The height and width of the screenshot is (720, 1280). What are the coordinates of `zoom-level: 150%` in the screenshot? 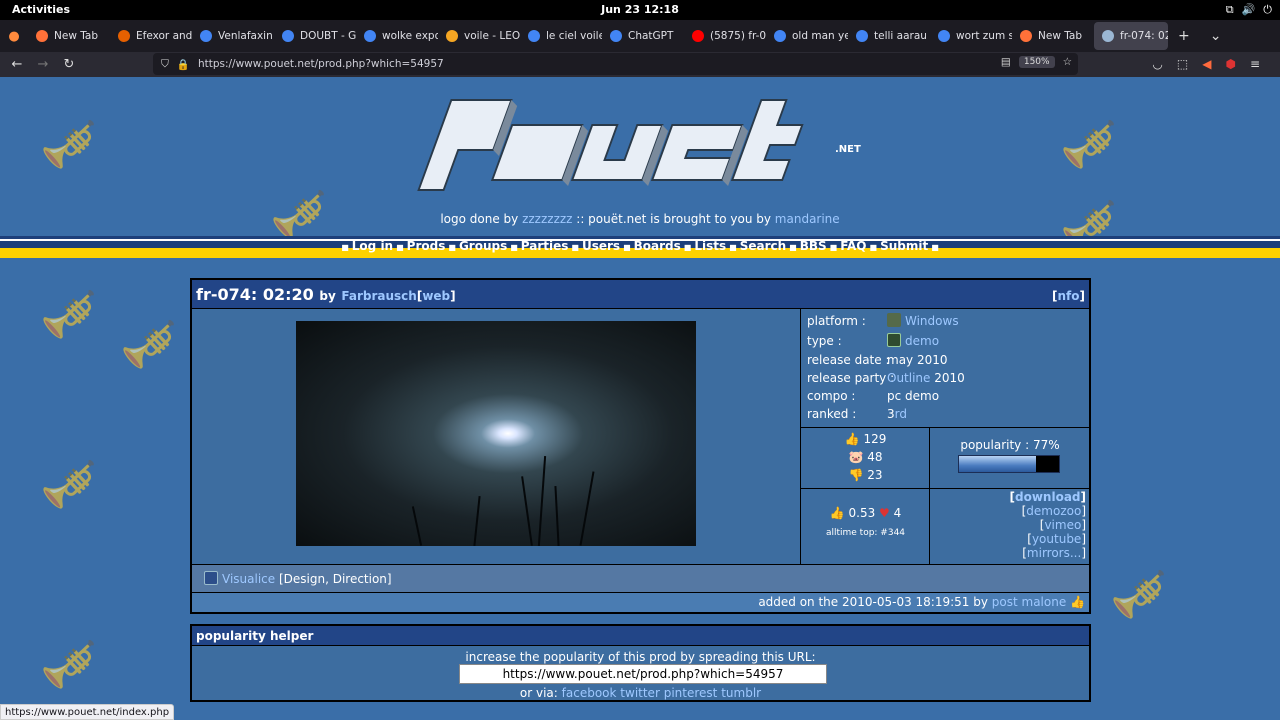 It's located at (1036, 62).